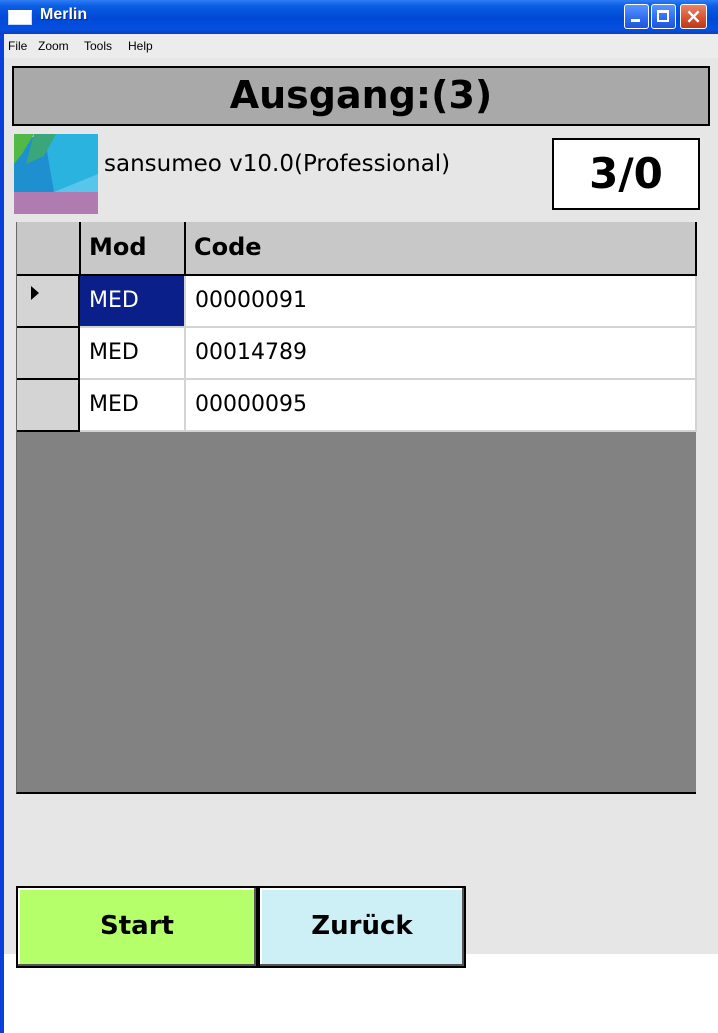 The width and height of the screenshot is (718, 1033). I want to click on back-button: Zurück, so click(362, 927).